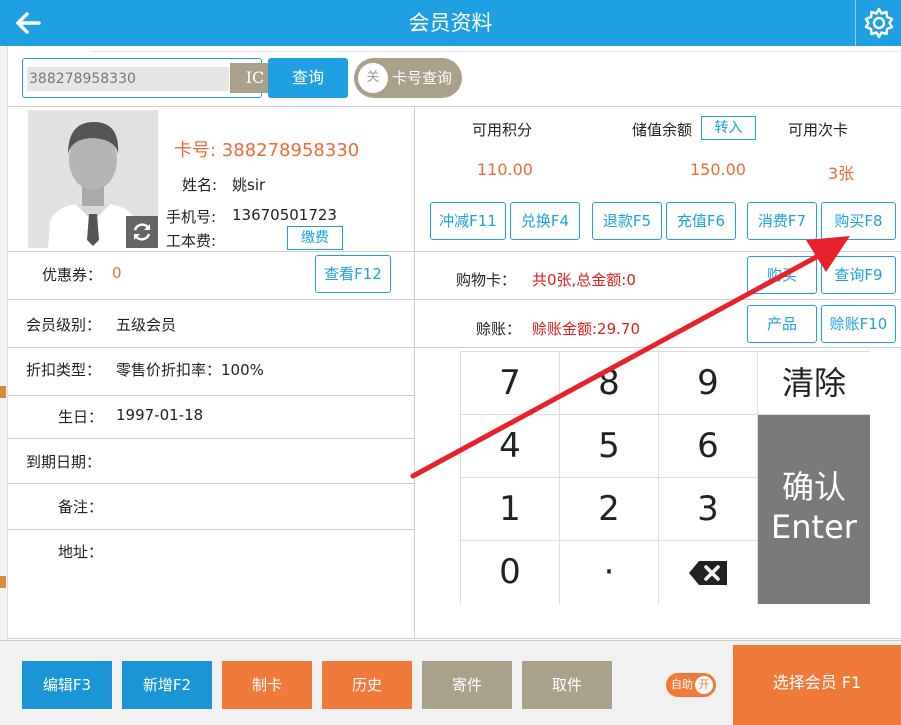 This screenshot has width=901, height=725. Describe the element at coordinates (704, 685) in the screenshot. I see `self-service-state: 开` at that location.